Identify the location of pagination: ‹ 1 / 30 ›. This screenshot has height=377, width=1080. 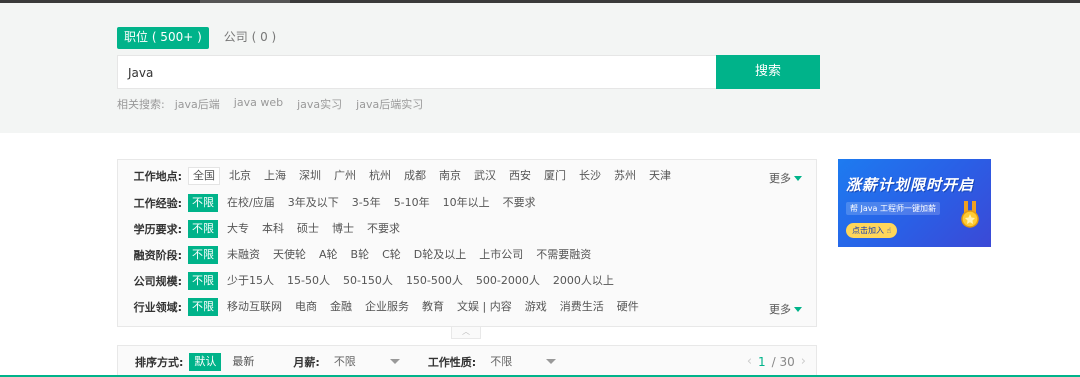
(776, 361).